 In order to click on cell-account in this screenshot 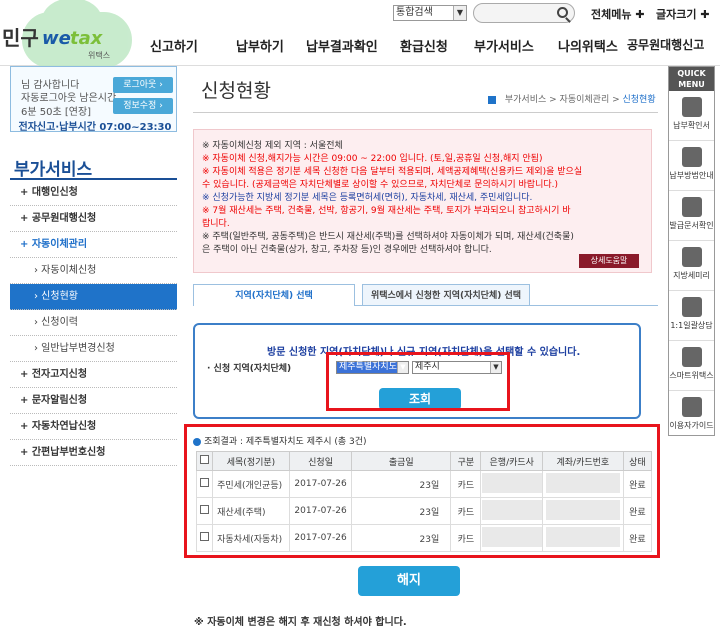, I will do `click(583, 511)`.